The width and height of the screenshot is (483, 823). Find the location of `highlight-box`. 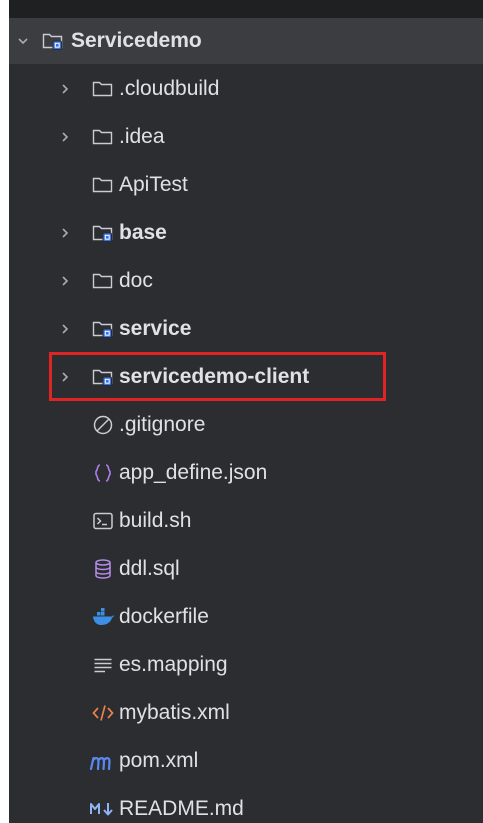

highlight-box is located at coordinates (217, 376).